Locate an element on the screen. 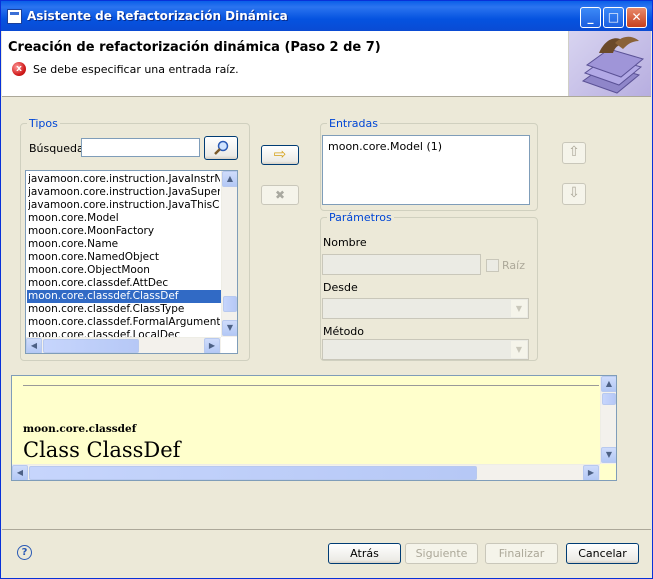  list-item: moon.core.classdef.AttDec is located at coordinates (124, 283).